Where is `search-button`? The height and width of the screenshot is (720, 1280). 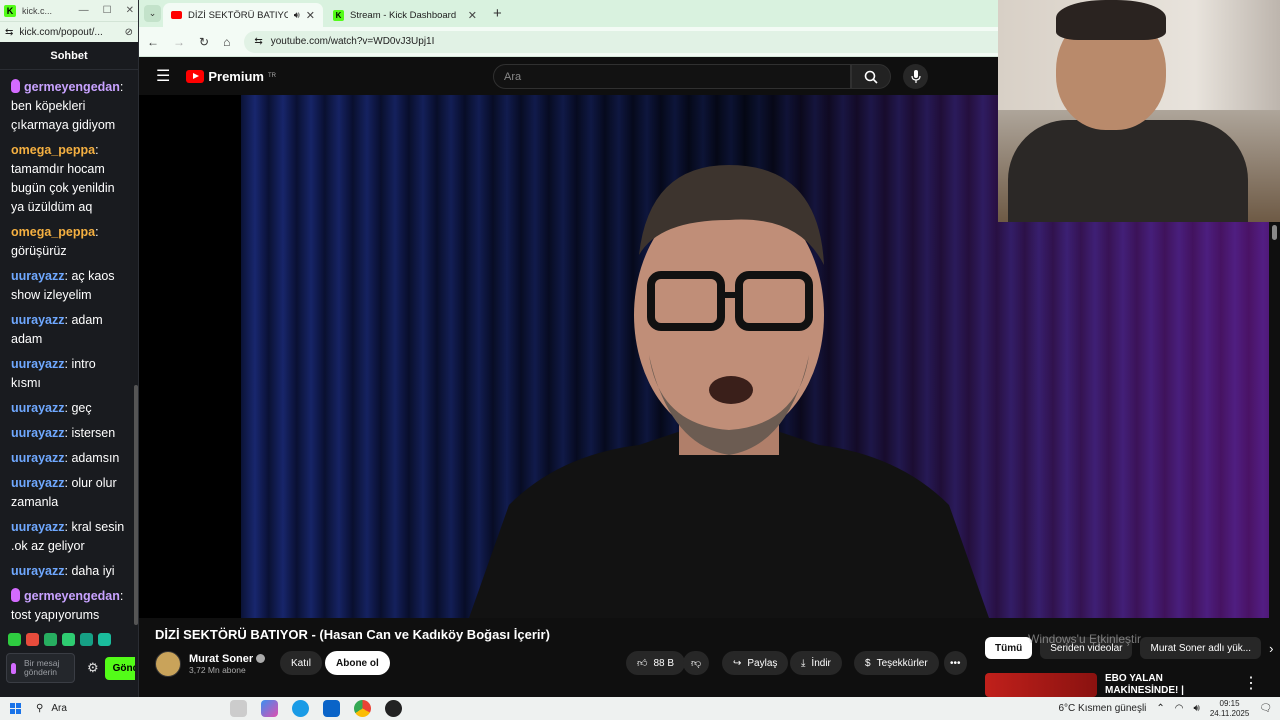
search-button is located at coordinates (871, 76).